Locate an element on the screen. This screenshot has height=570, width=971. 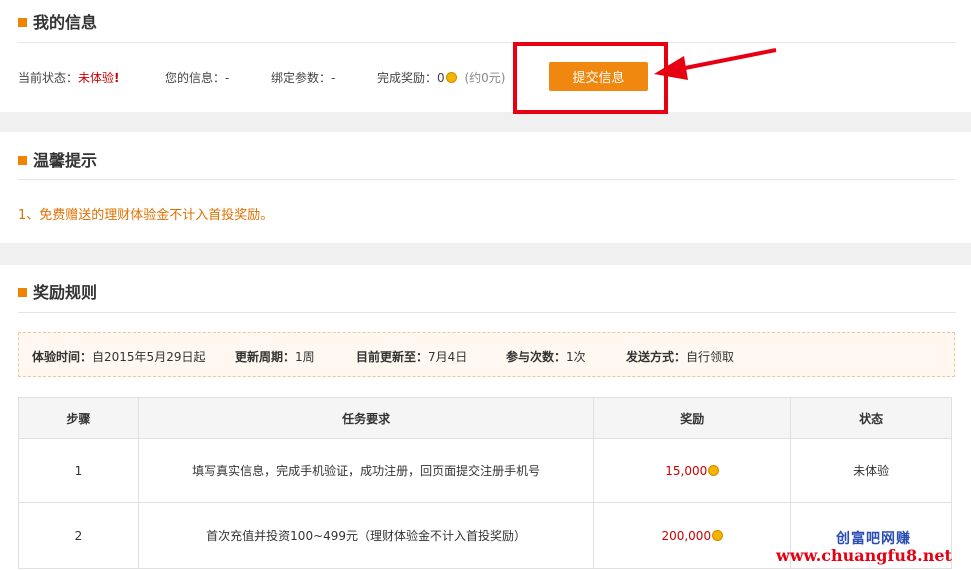
status-value: 未体验 is located at coordinates (96, 78).